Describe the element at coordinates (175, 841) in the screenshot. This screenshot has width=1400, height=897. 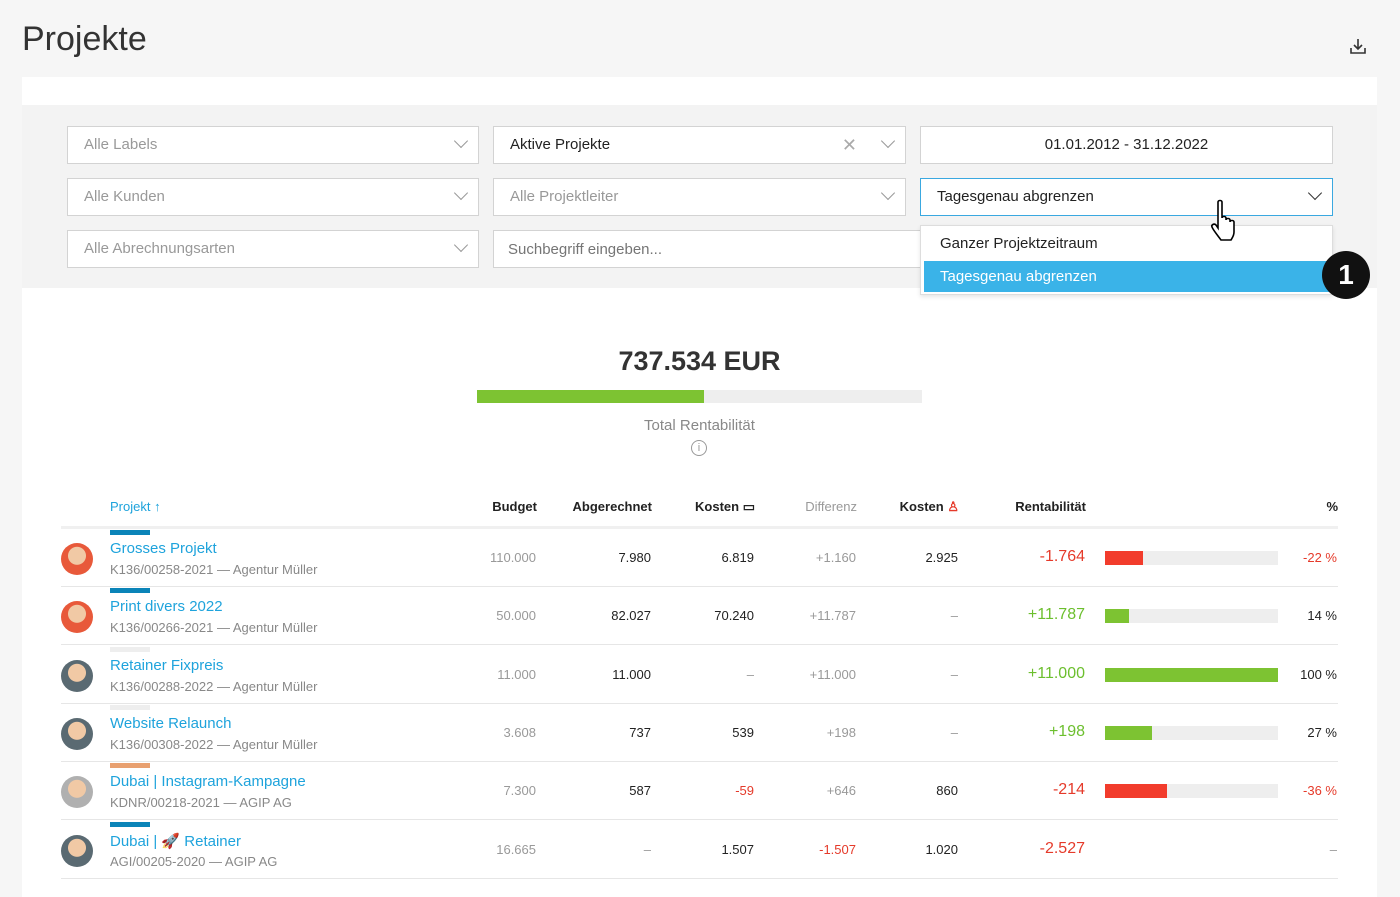
I see `project-name-link: Dubai | 🚀 Retainer` at that location.